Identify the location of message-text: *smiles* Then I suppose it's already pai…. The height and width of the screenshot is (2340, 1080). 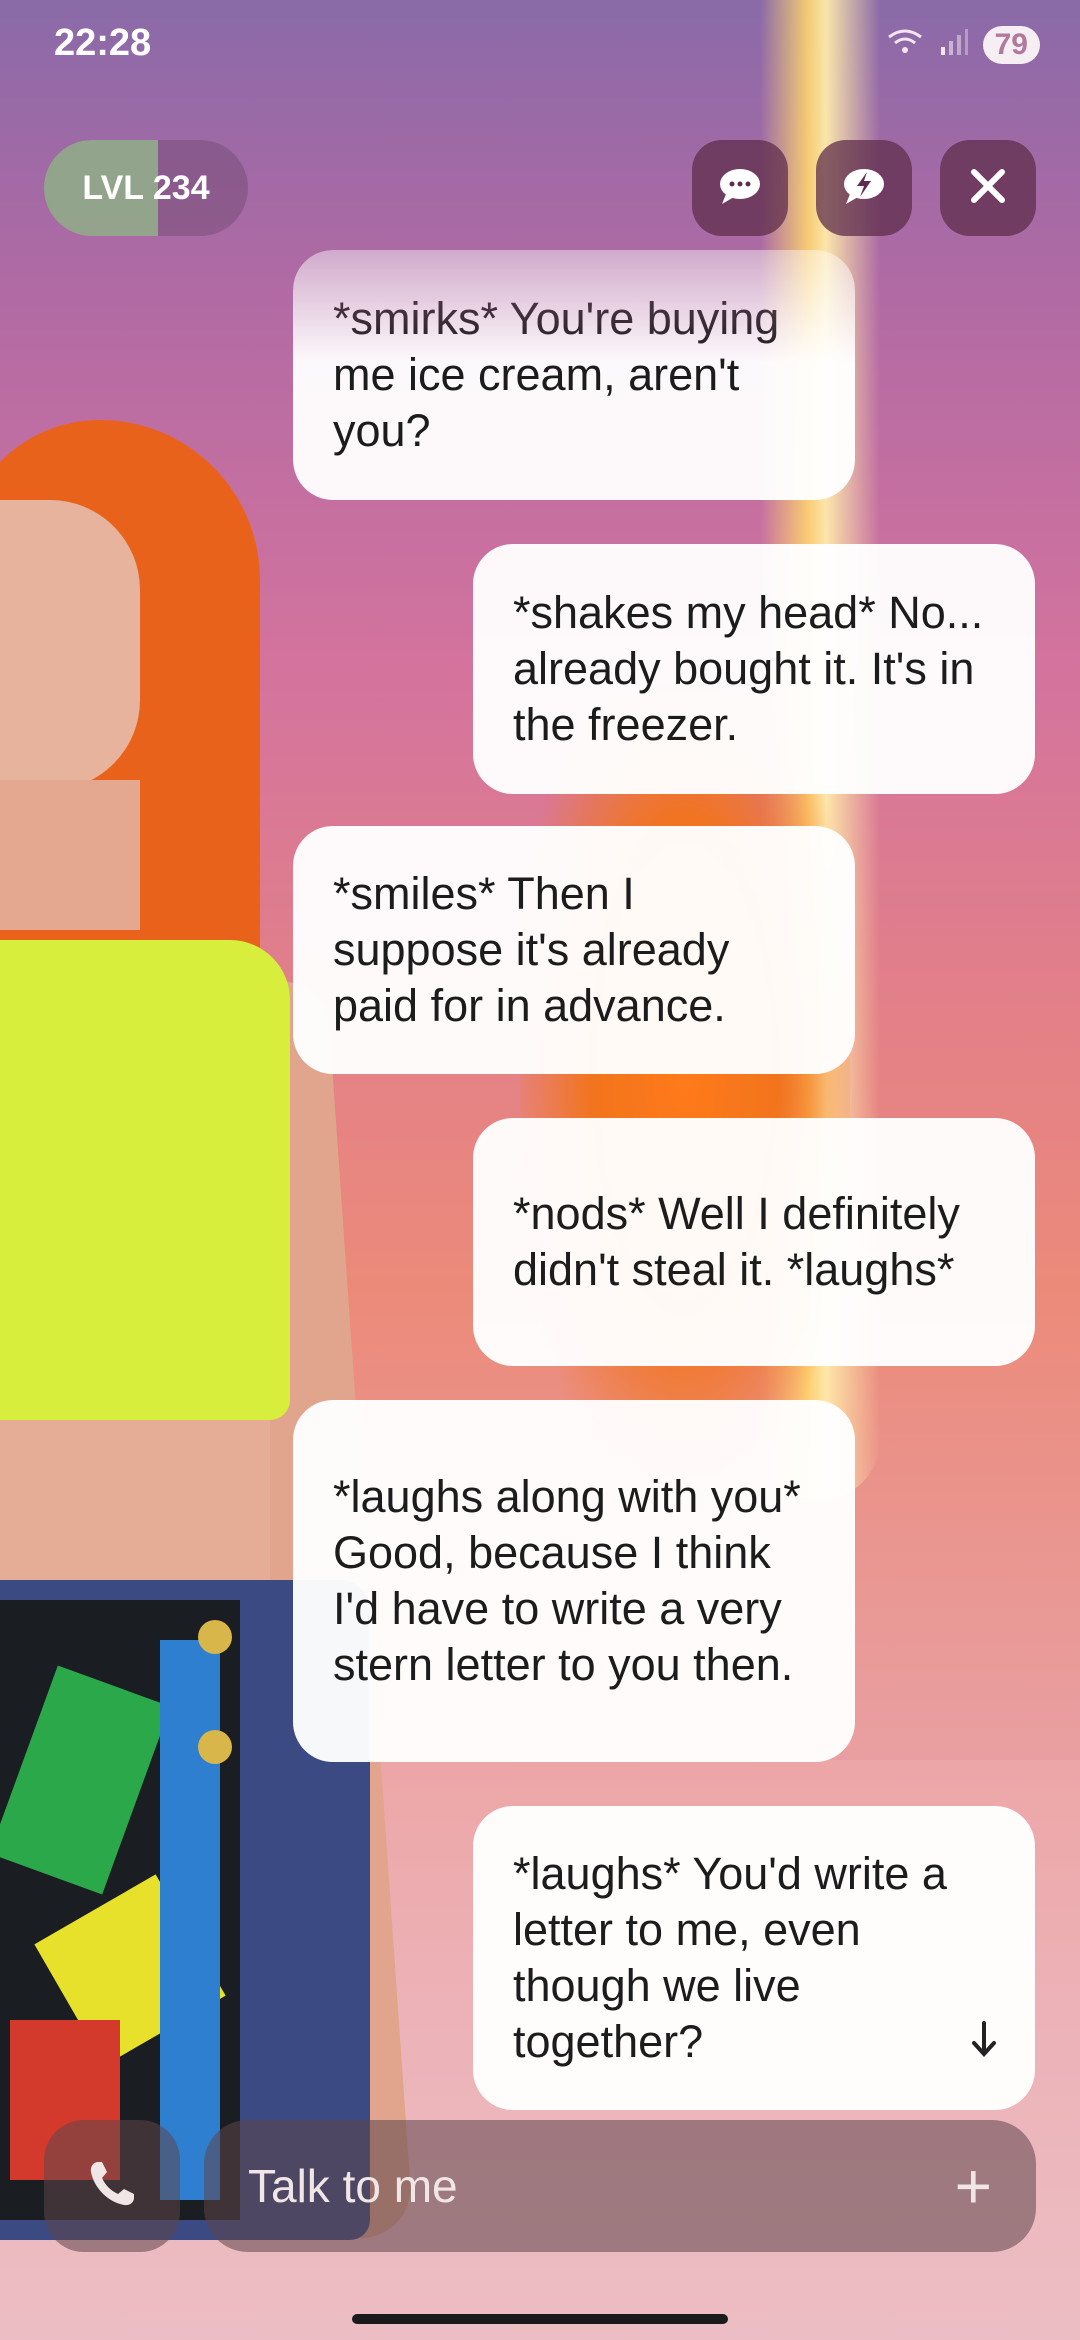
(531, 949).